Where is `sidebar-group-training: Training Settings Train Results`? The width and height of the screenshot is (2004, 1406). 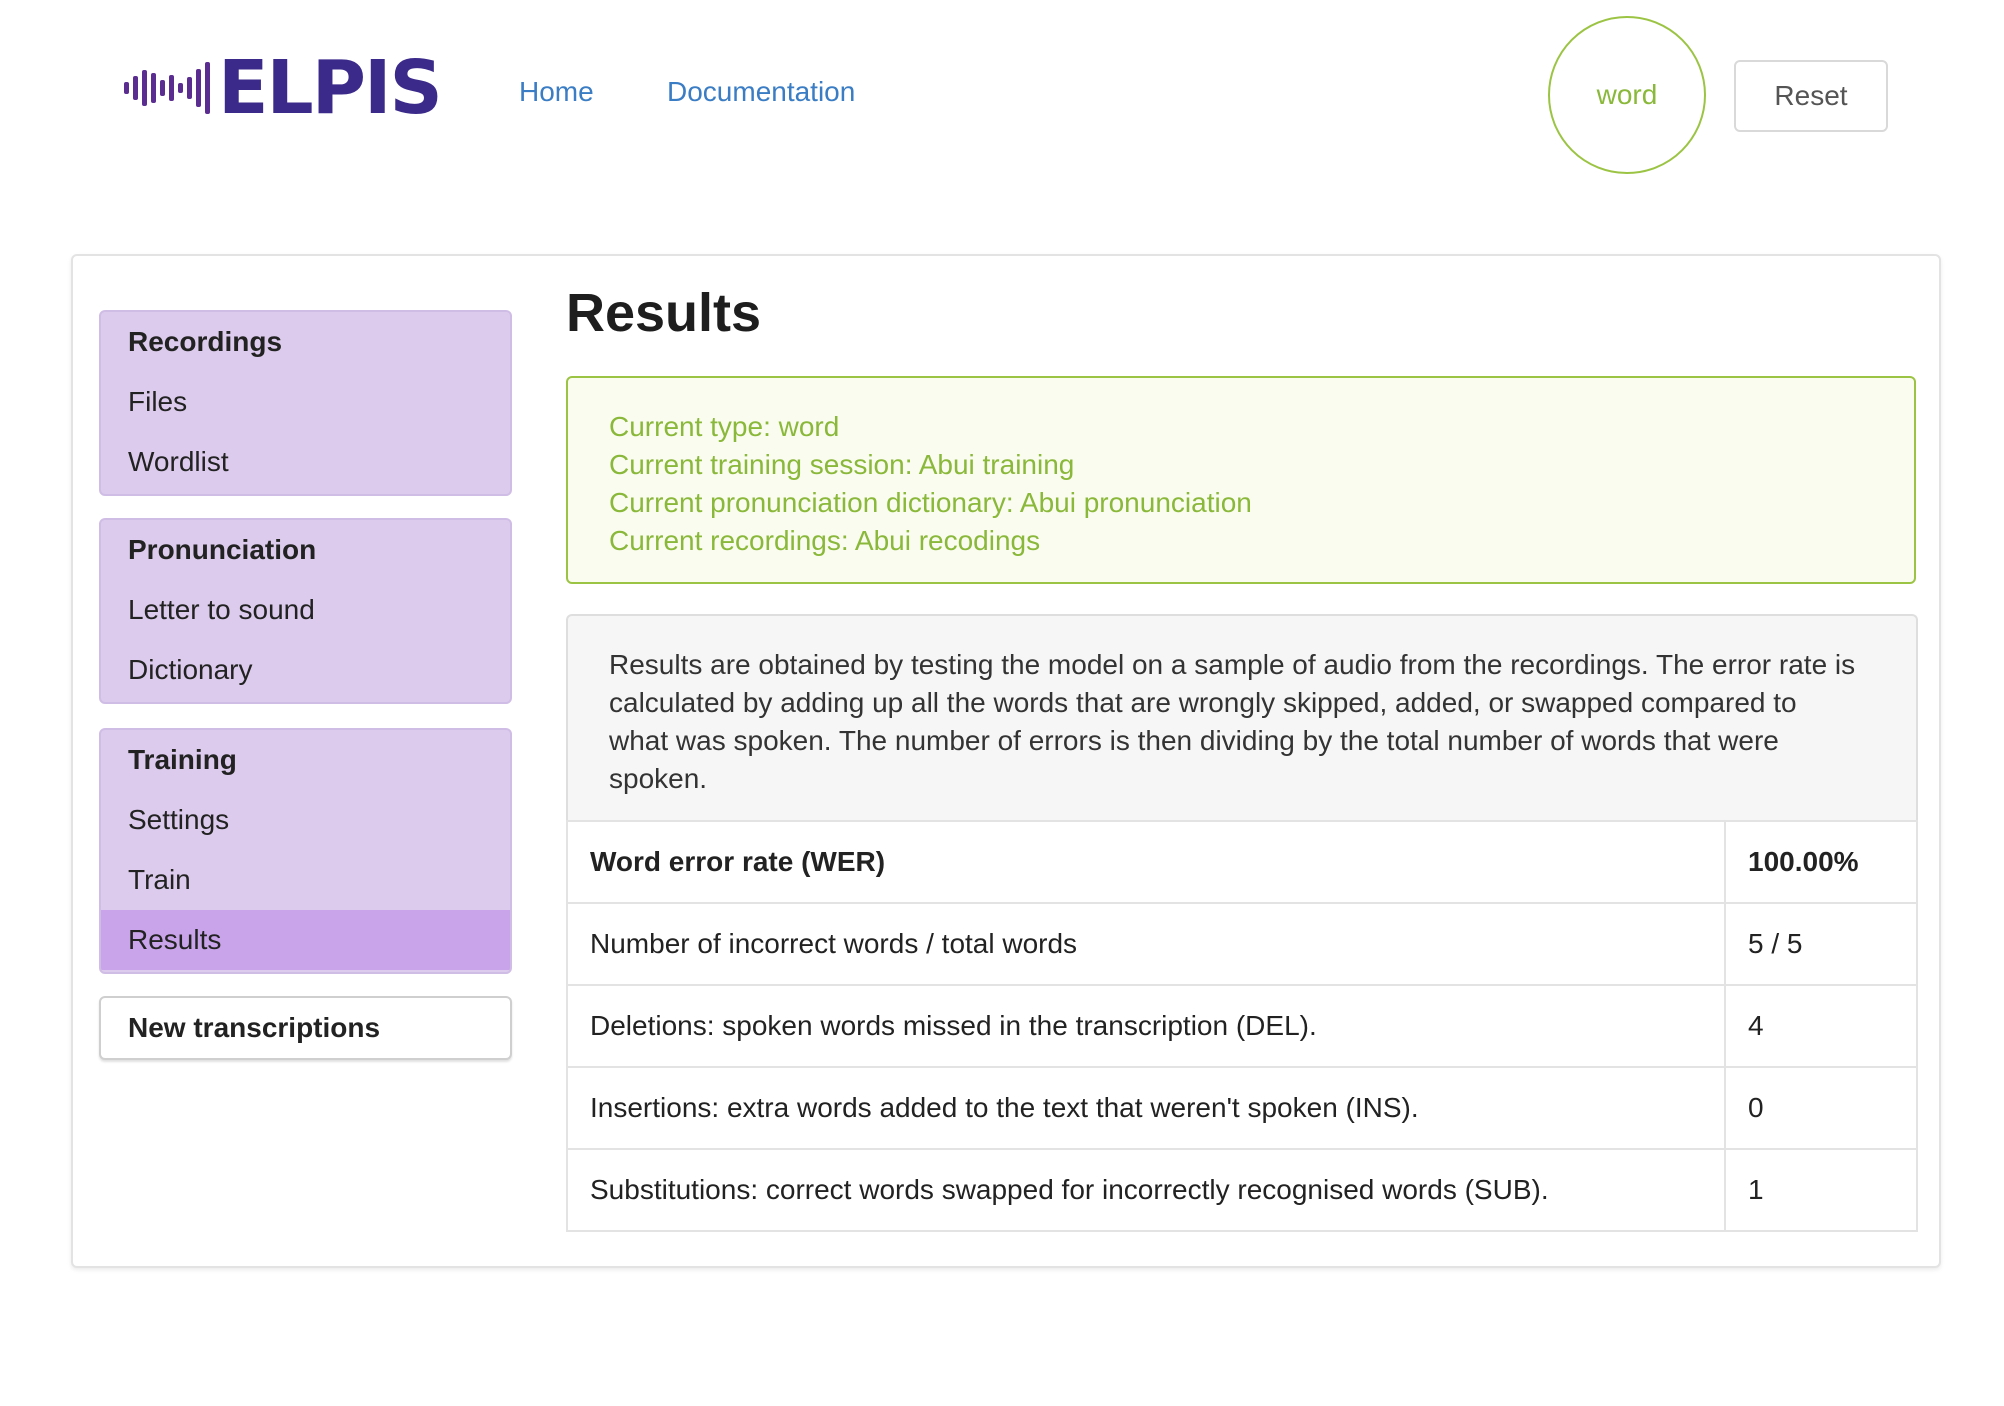 sidebar-group-training: Training Settings Train Results is located at coordinates (305, 851).